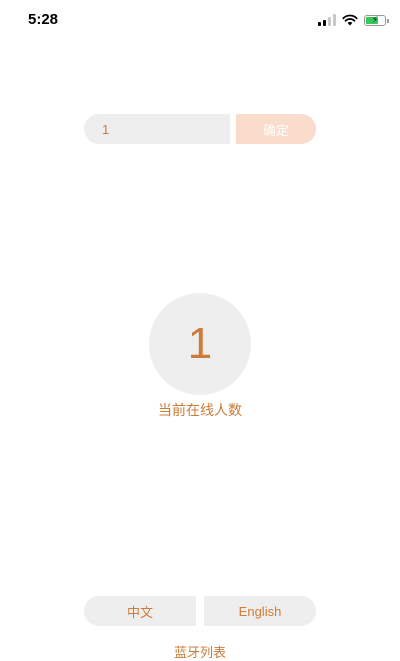 This screenshot has height=661, width=400. I want to click on battery-charging-icon: ⚡, so click(376, 20).